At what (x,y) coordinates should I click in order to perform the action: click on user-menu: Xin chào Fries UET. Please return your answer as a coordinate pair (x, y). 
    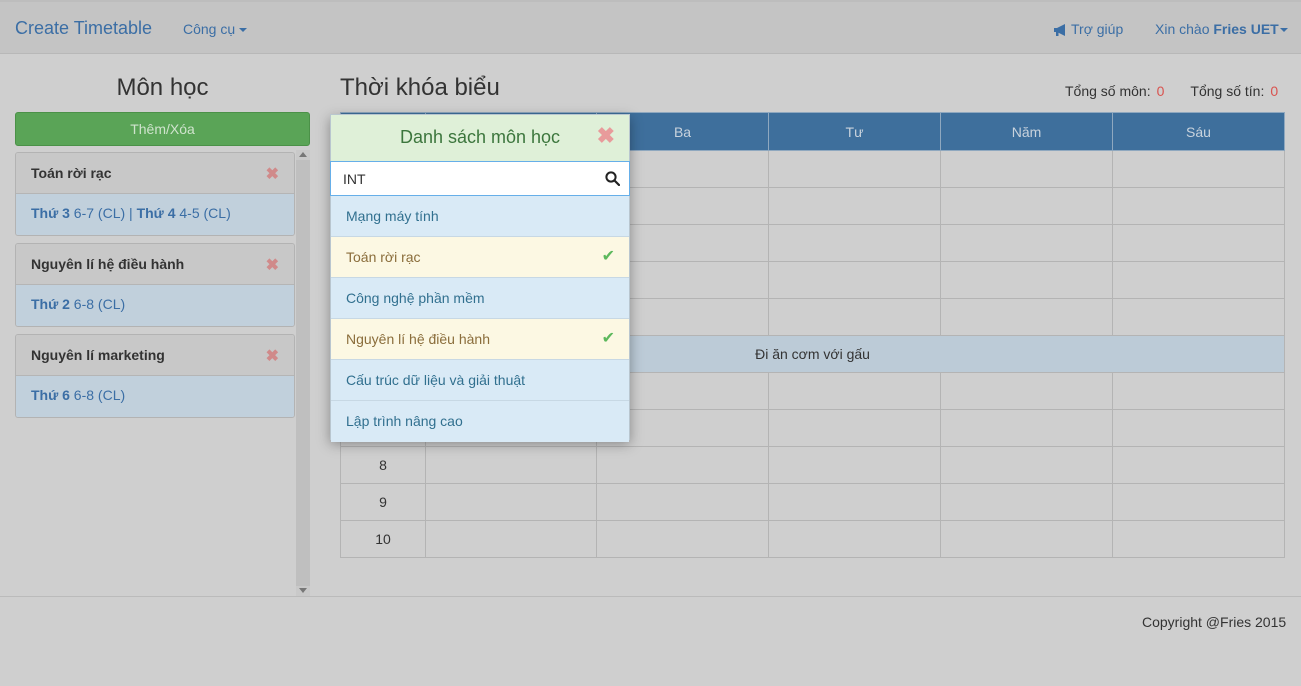
    Looking at the image, I should click on (1221, 29).